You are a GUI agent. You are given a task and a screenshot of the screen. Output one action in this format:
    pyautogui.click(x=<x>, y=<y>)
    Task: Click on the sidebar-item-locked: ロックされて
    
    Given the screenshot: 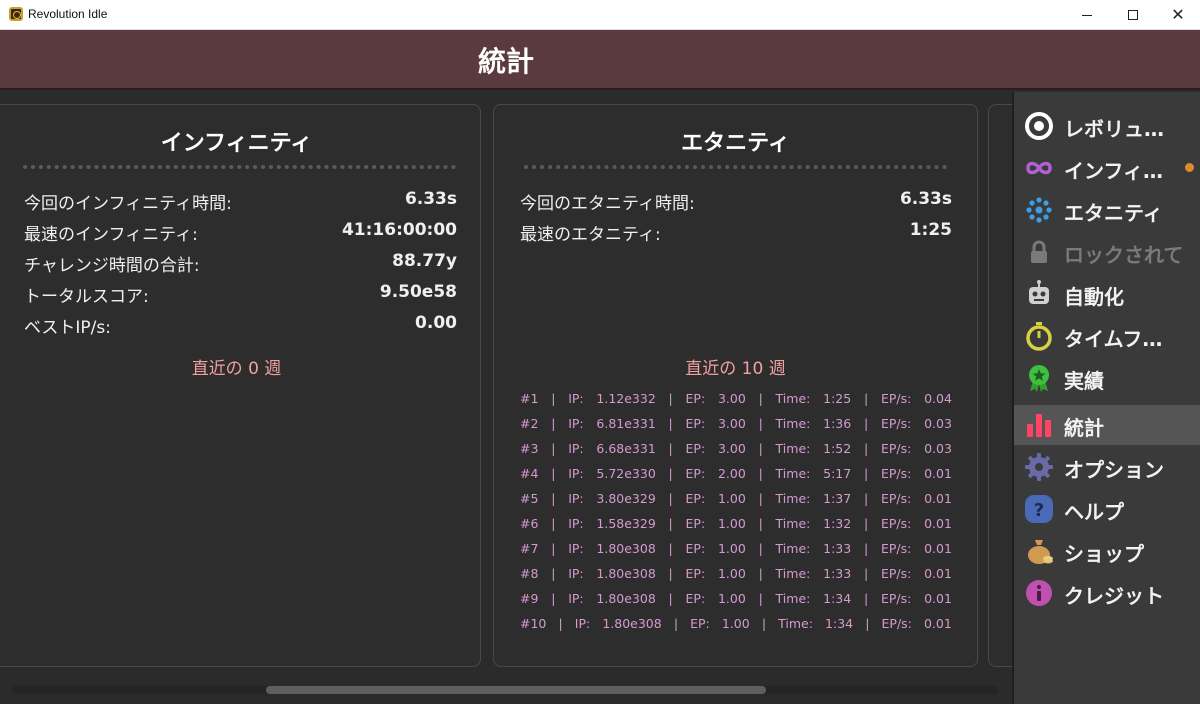 What is the action you would take?
    pyautogui.click(x=1107, y=252)
    